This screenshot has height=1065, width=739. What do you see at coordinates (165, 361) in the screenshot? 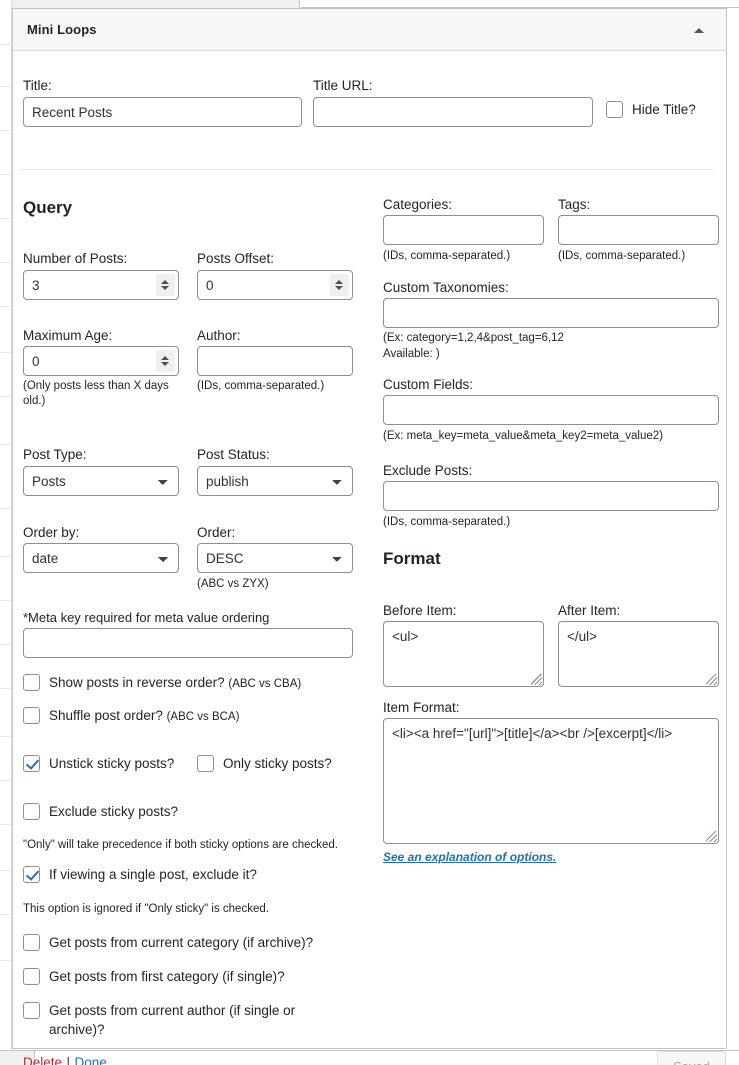
I see `maximum-age-stepper` at bounding box center [165, 361].